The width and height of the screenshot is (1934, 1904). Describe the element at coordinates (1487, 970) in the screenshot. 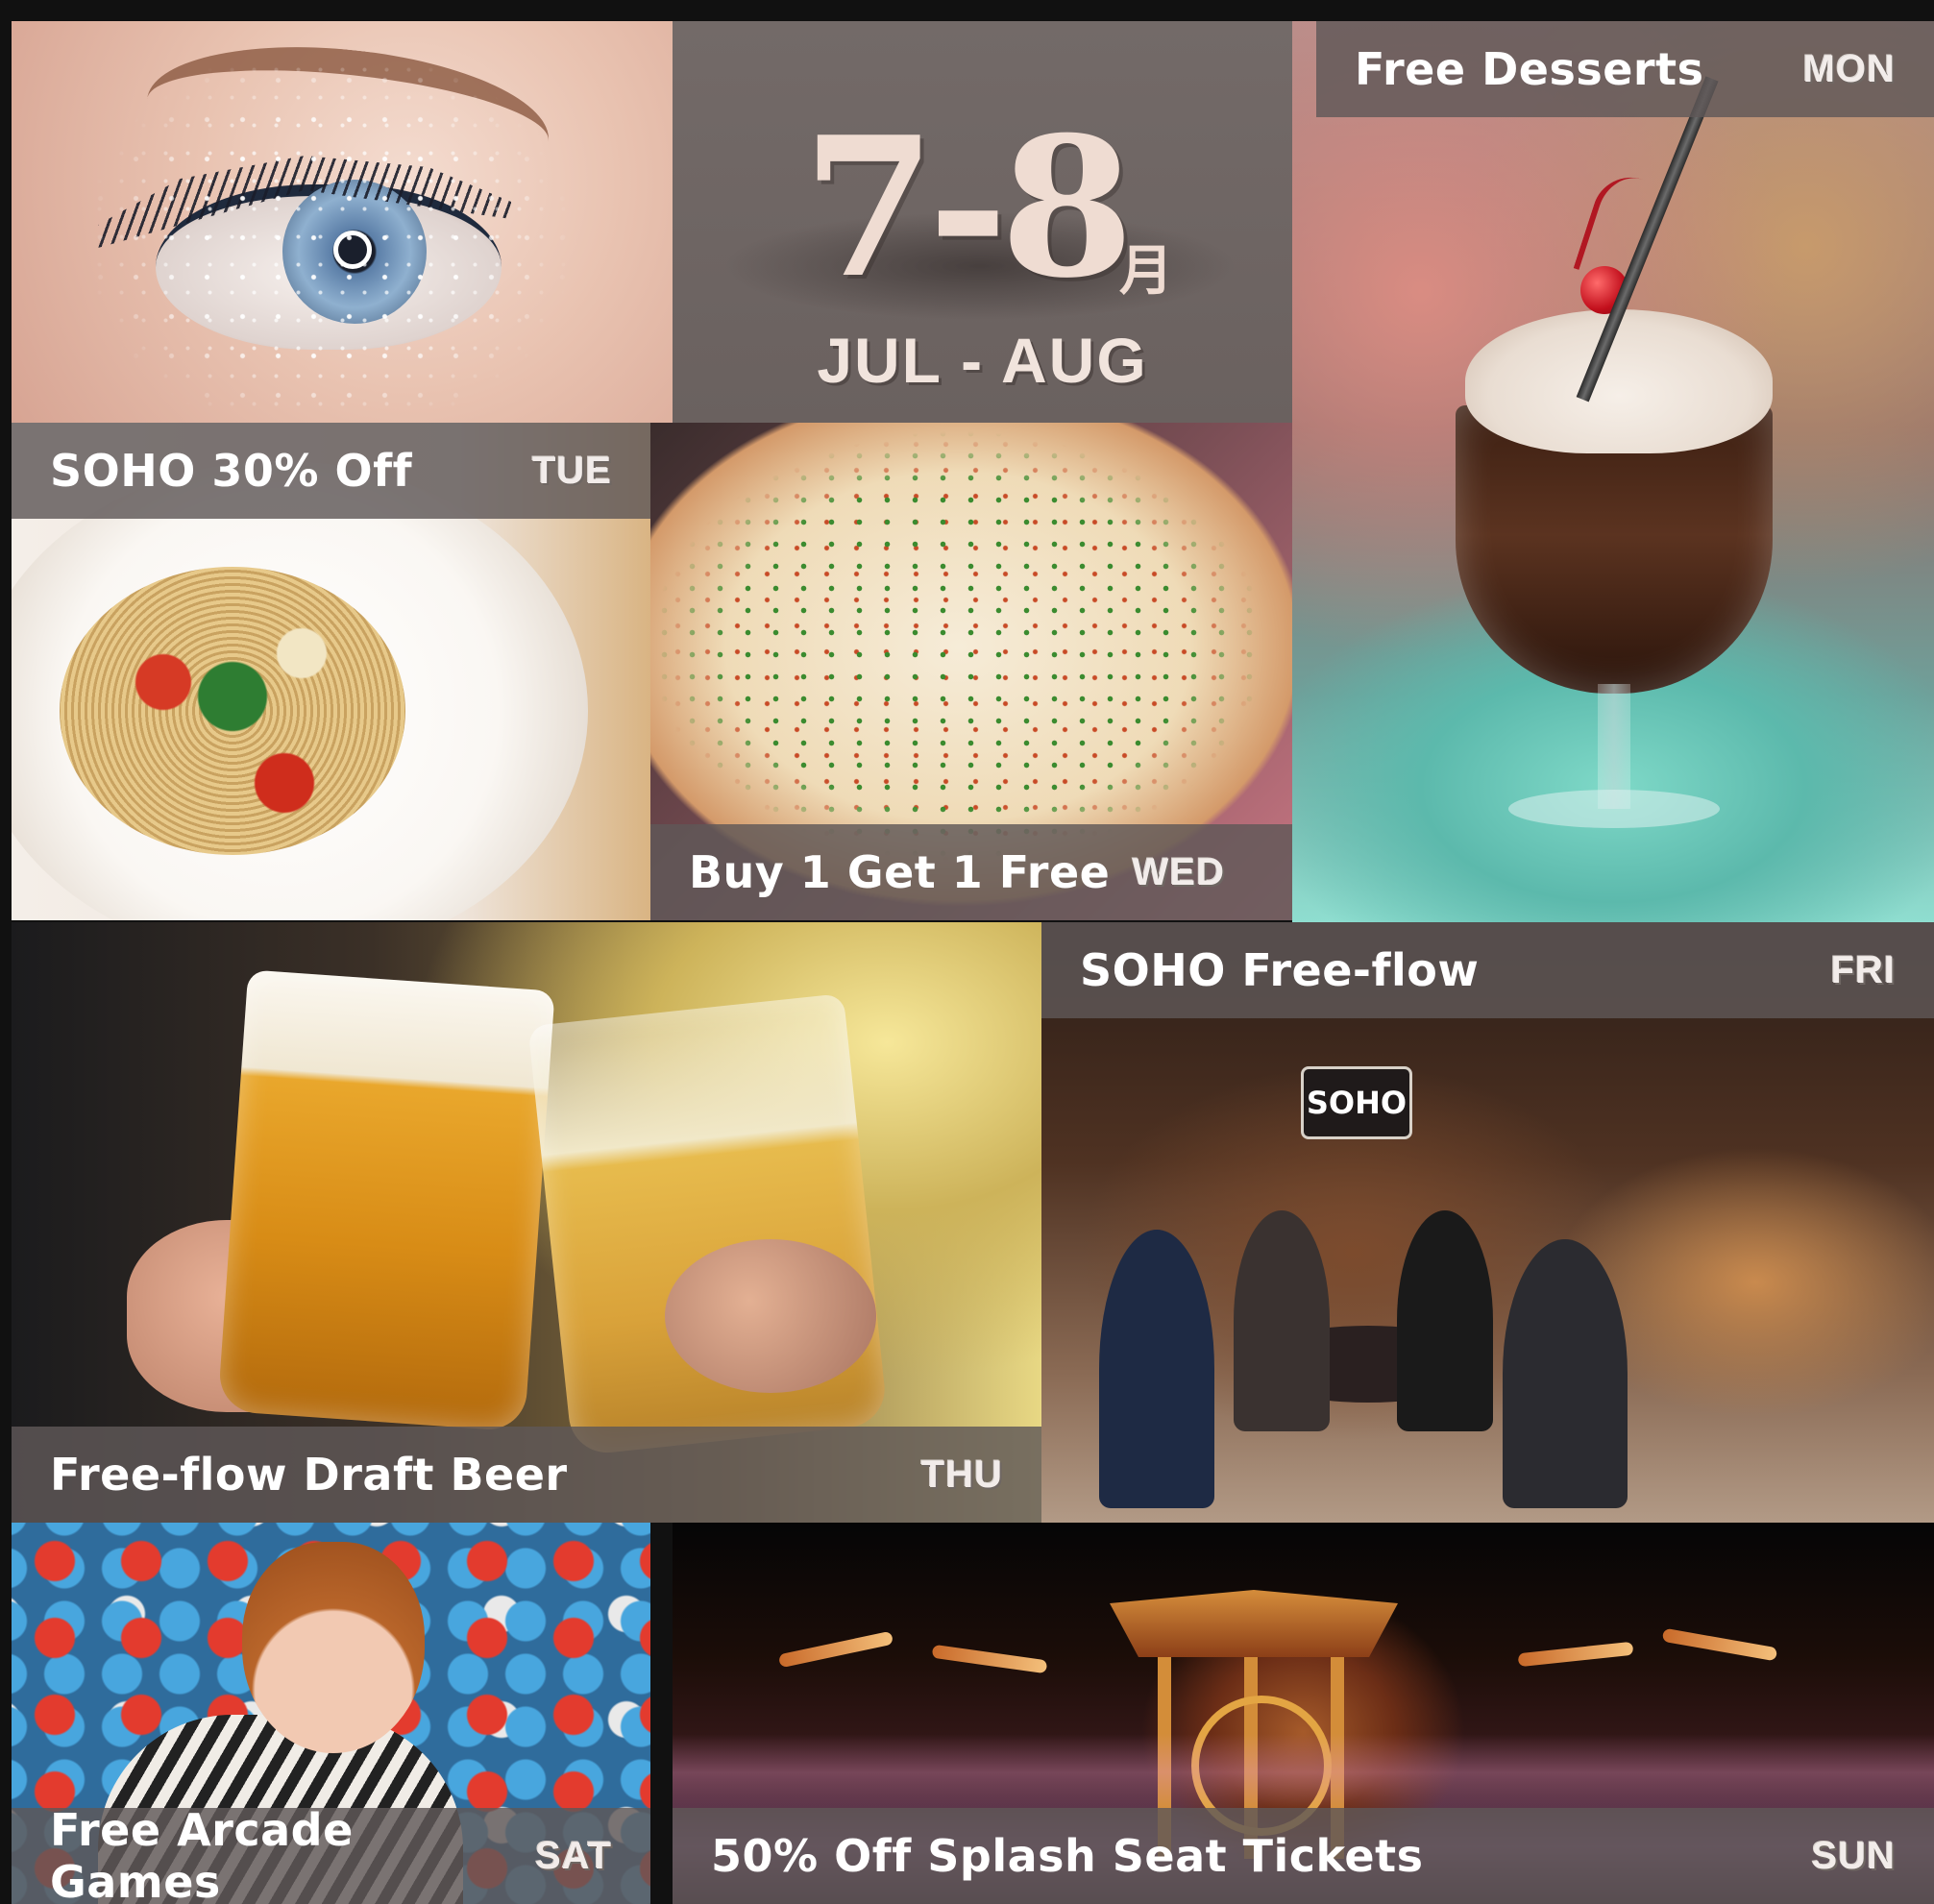

I see `caption-bar: SOHO Free-flow FRI` at that location.